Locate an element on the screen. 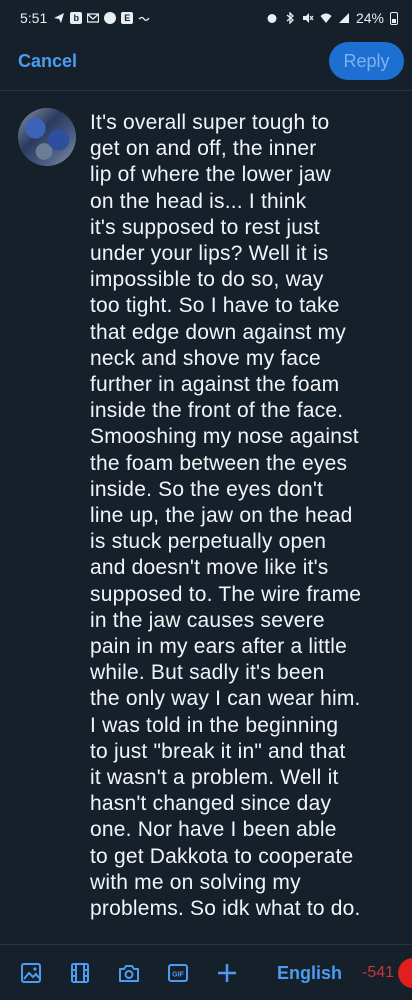  status-left: 5:51 b E is located at coordinates (85, 18).